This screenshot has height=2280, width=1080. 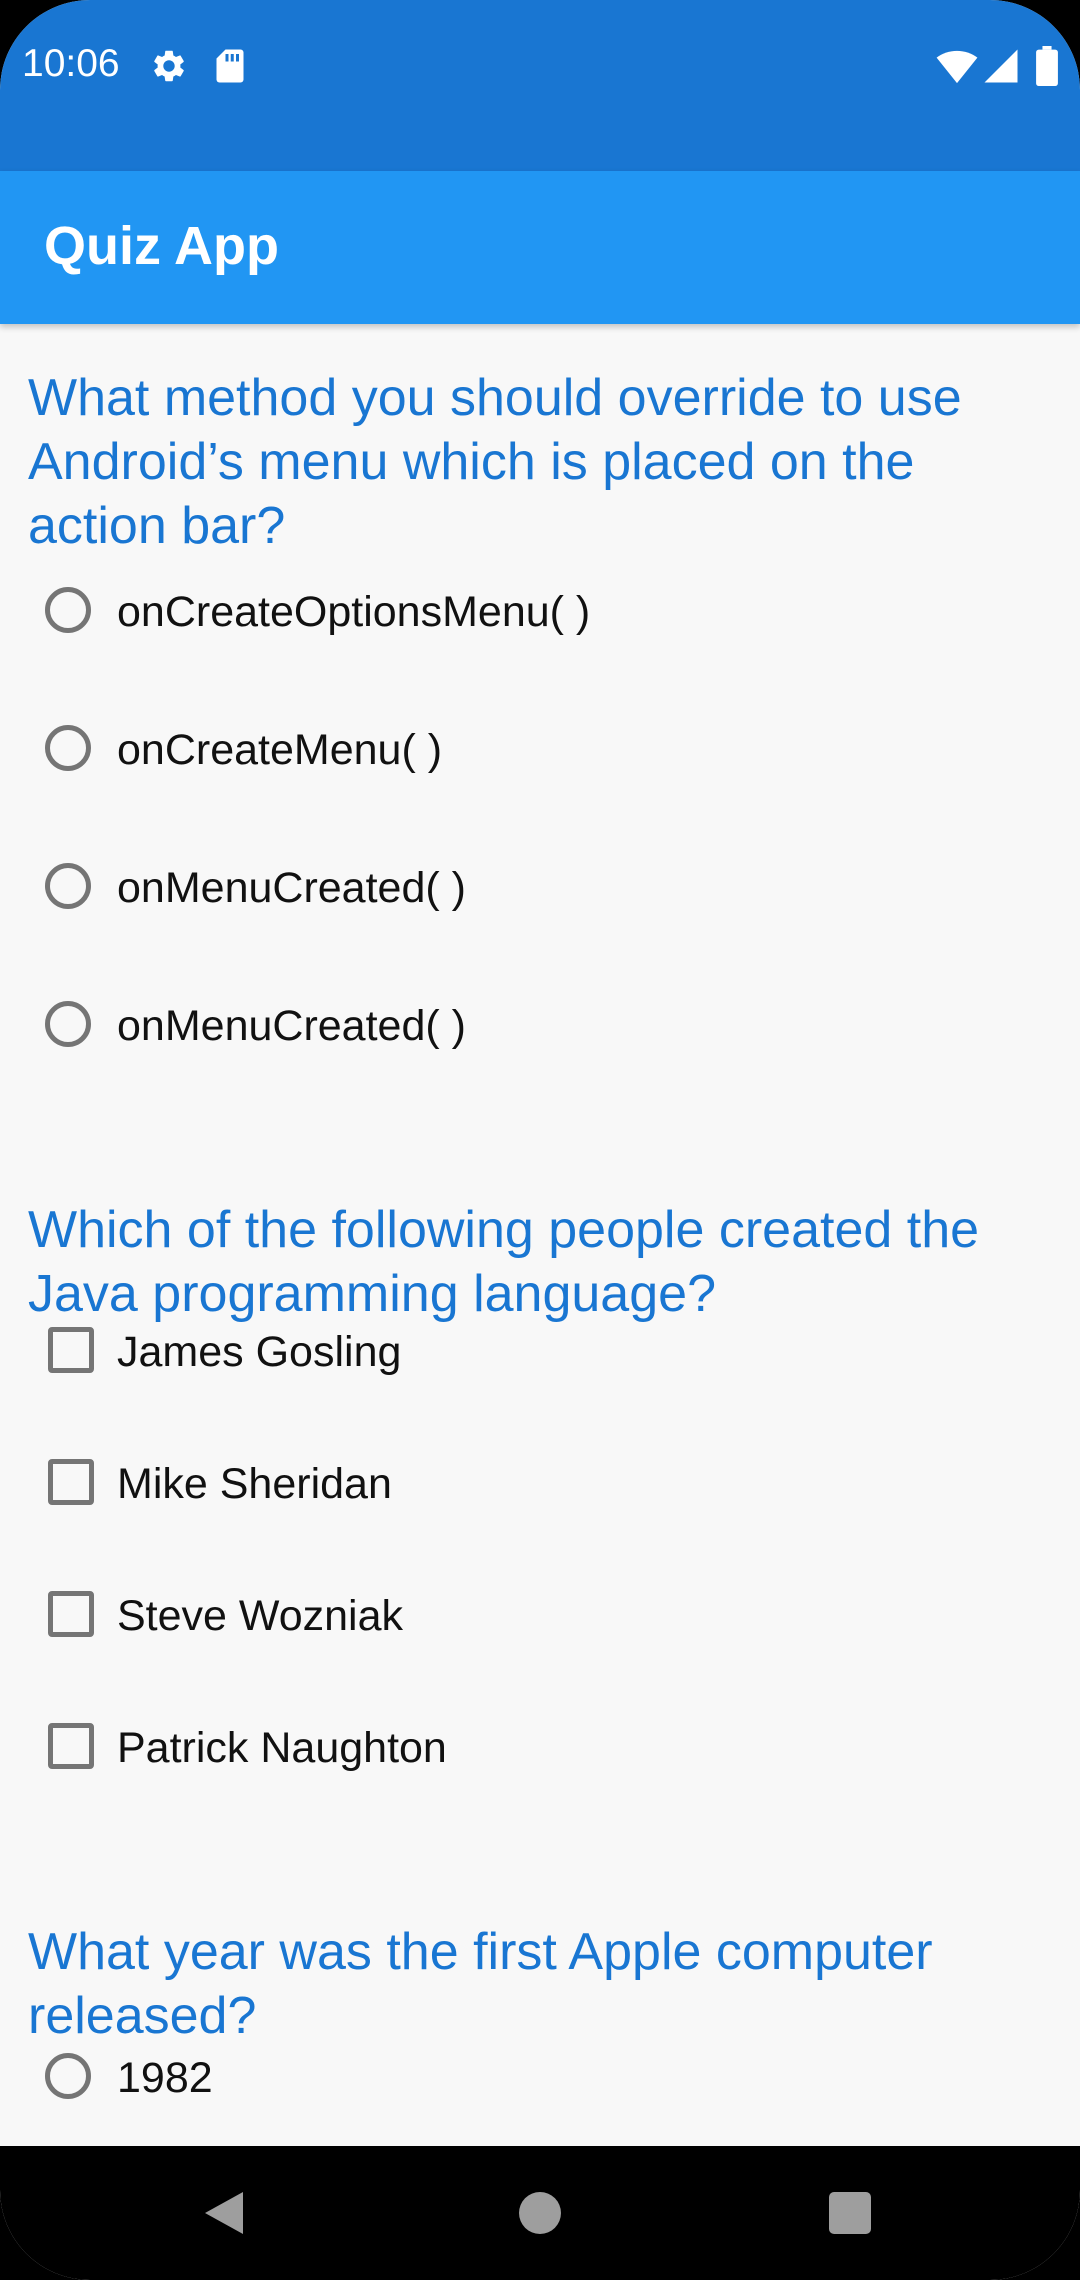 I want to click on wifi-icon, so click(x=957, y=67).